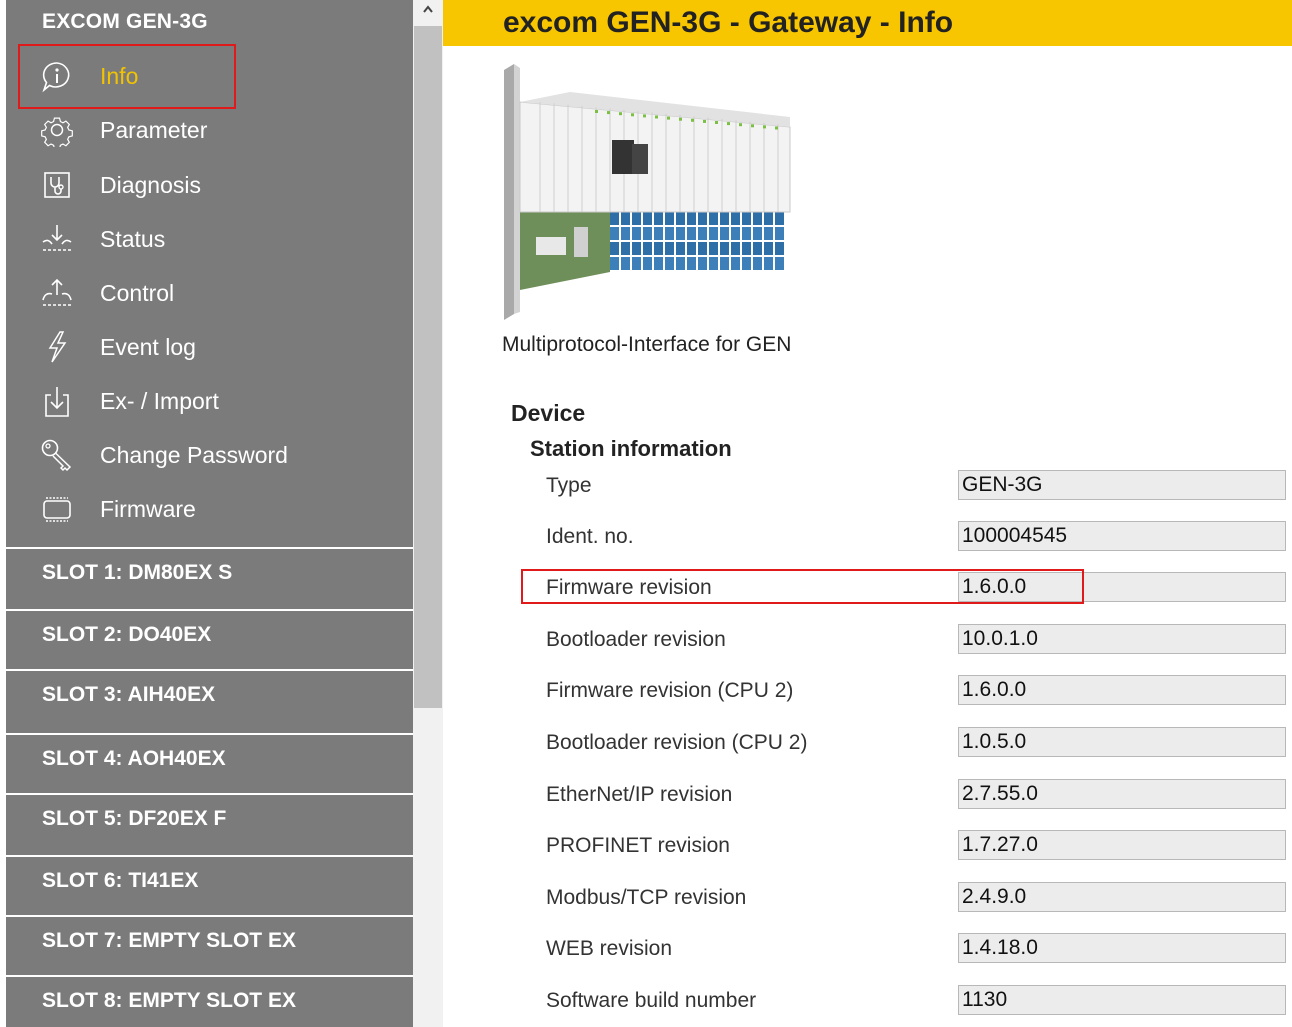  Describe the element at coordinates (1122, 485) in the screenshot. I see `info-row-value: GEN-3G` at that location.